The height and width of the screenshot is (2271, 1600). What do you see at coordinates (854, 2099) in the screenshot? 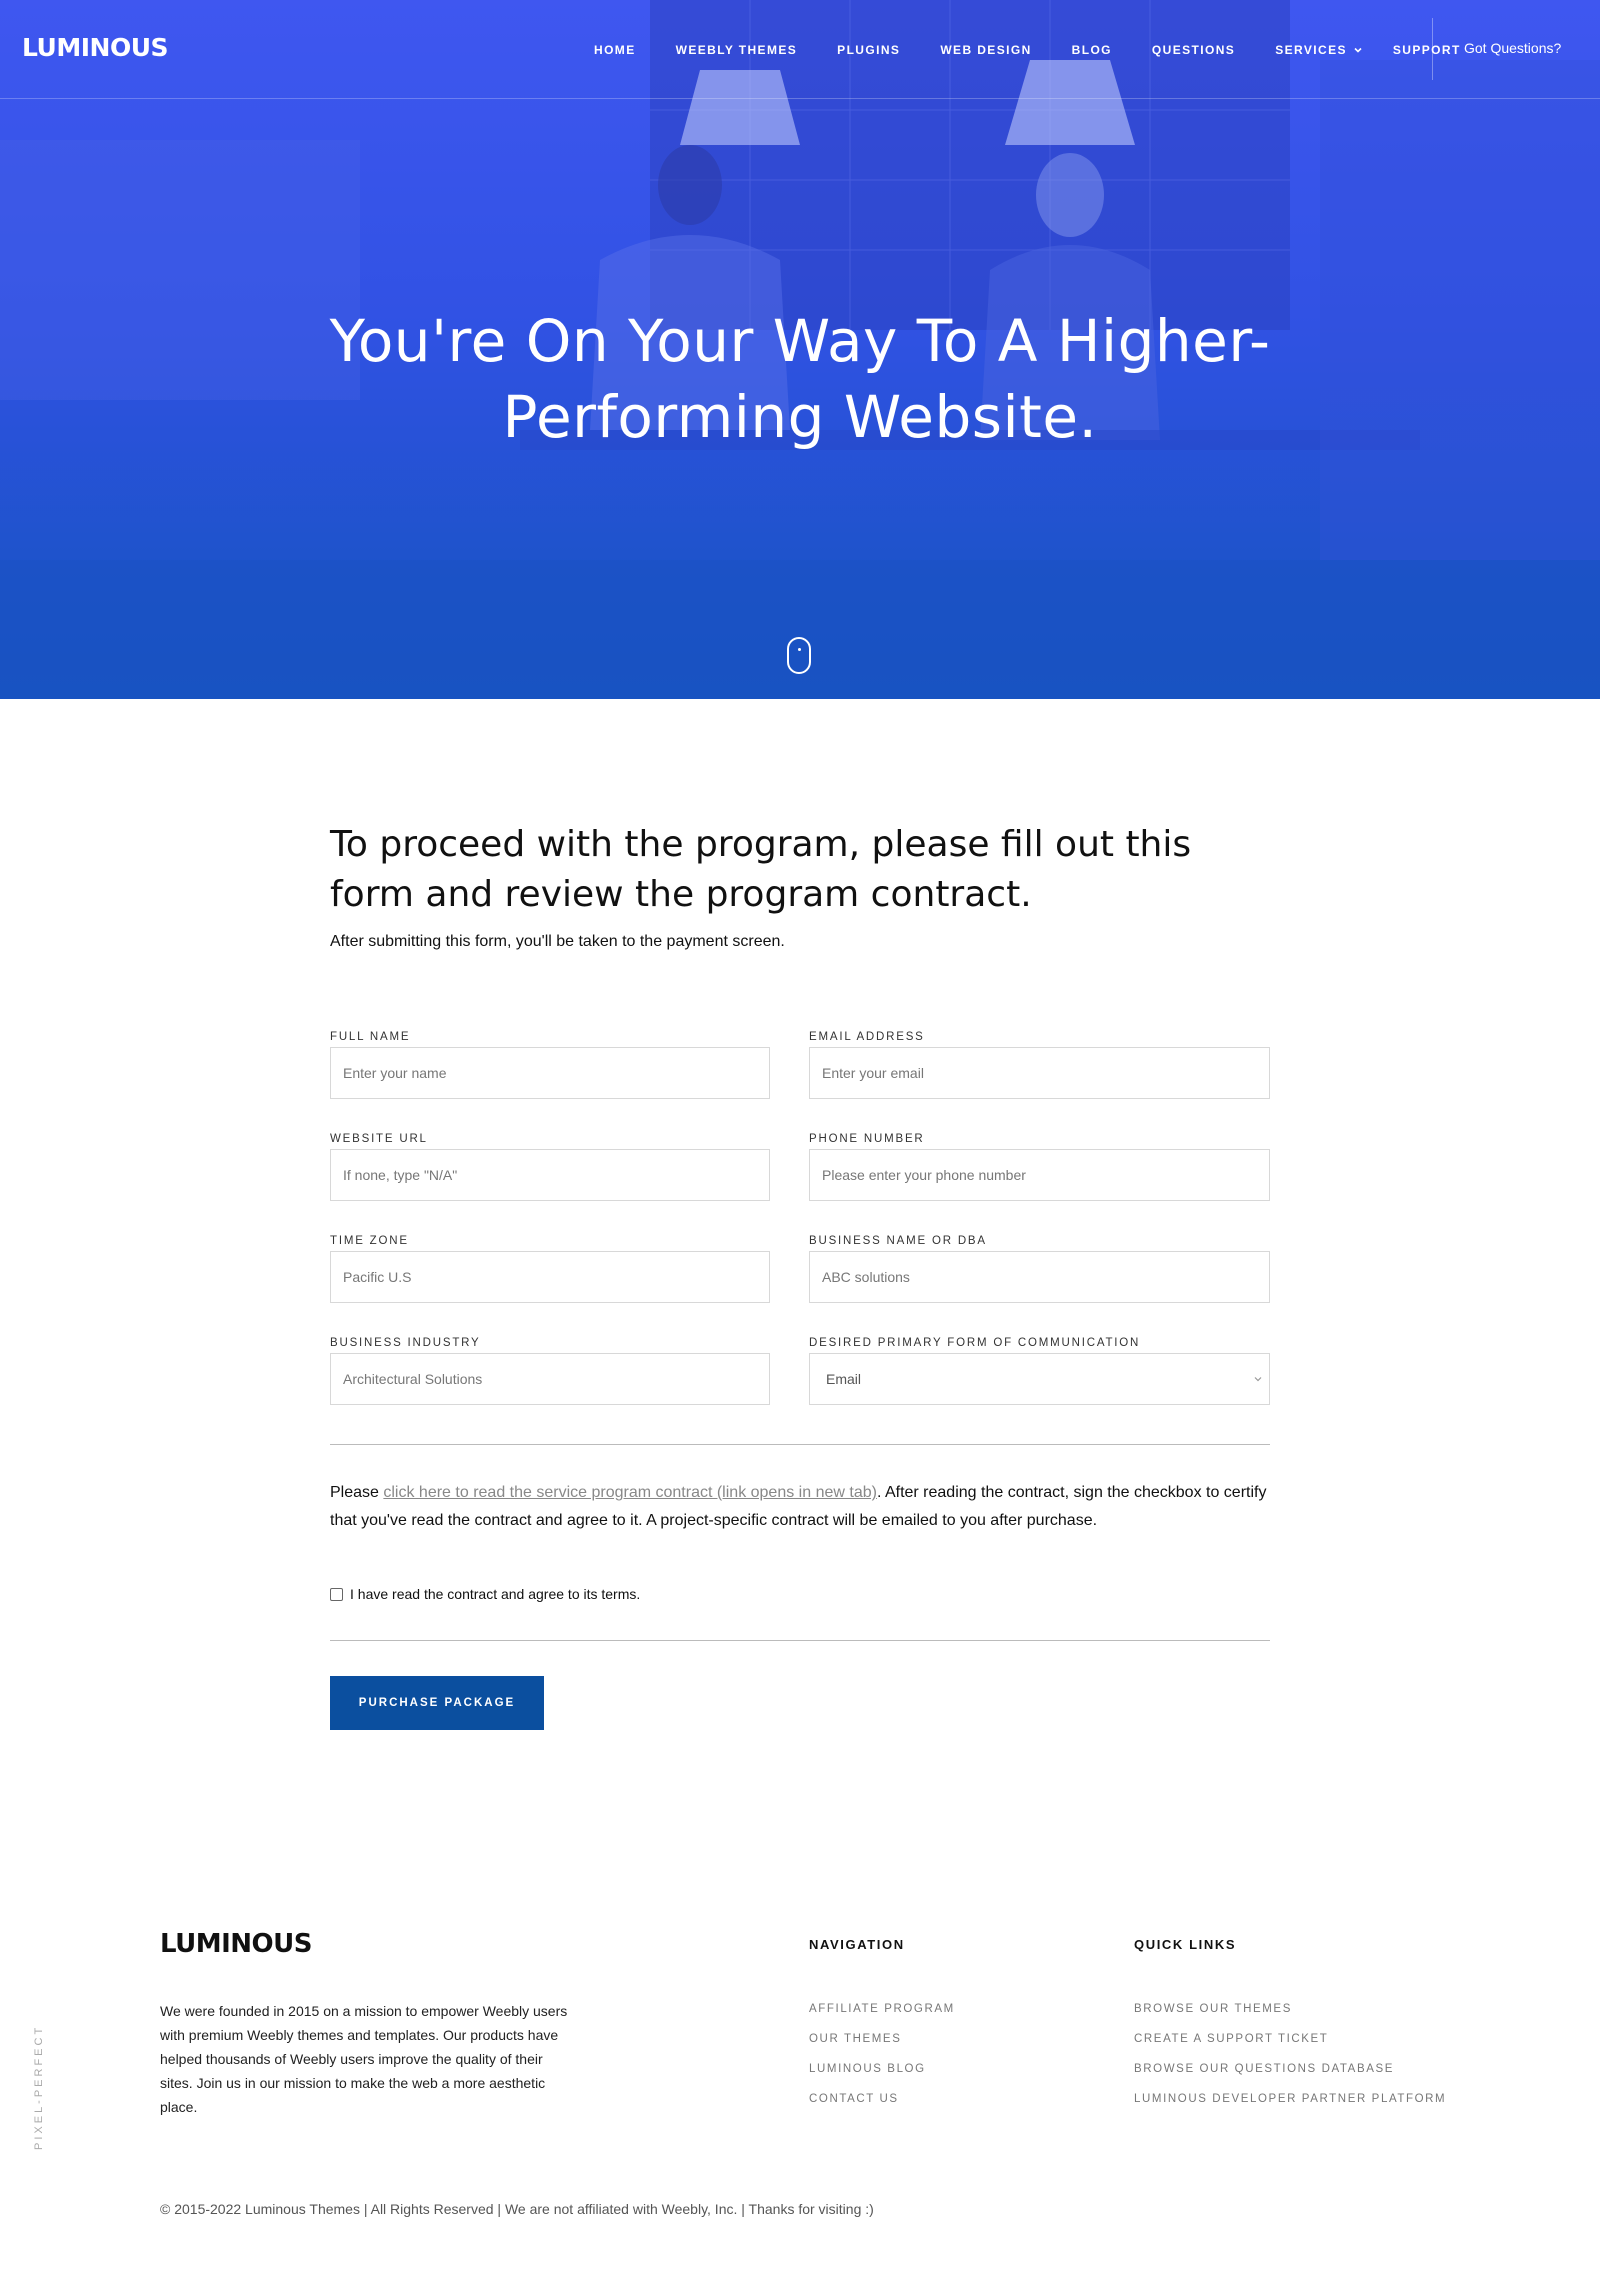
I see `footer-link-contact-us: CONTACT US` at bounding box center [854, 2099].